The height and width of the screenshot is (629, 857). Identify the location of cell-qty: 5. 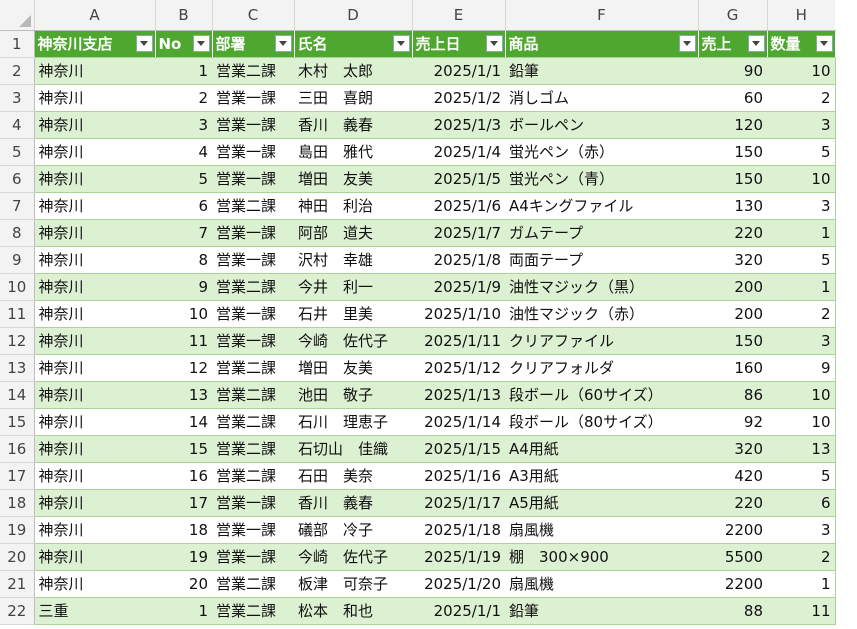
(801, 152).